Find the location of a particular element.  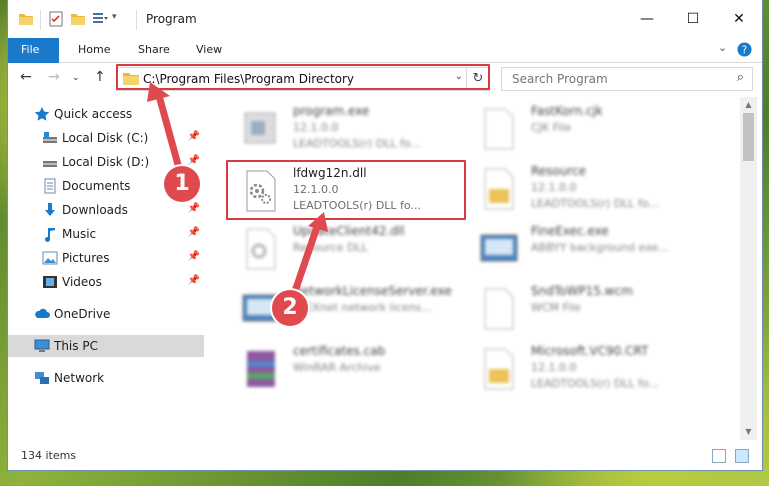

file-name: Resource is located at coordinates (559, 171).